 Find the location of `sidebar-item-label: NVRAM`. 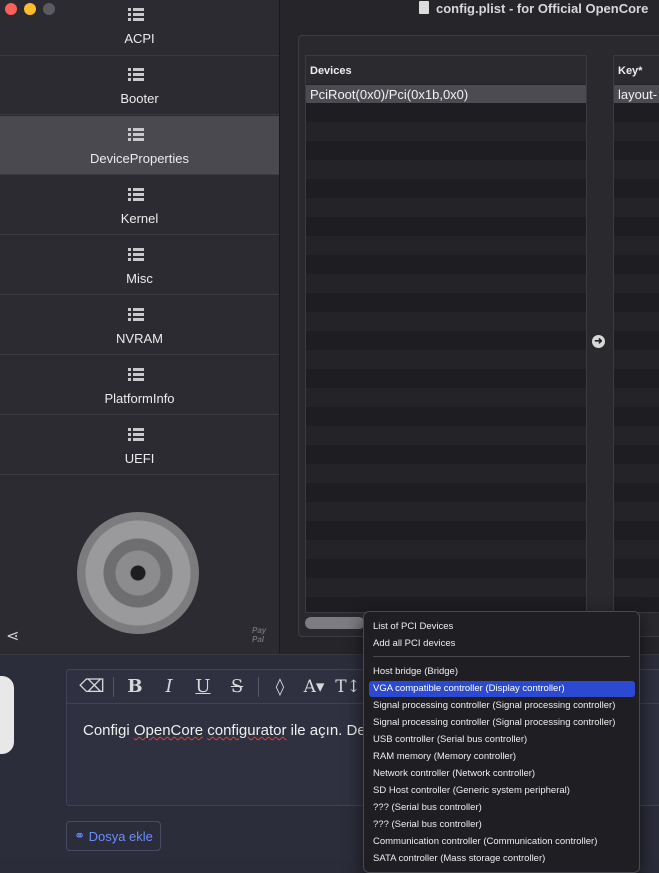

sidebar-item-label: NVRAM is located at coordinates (139, 338).